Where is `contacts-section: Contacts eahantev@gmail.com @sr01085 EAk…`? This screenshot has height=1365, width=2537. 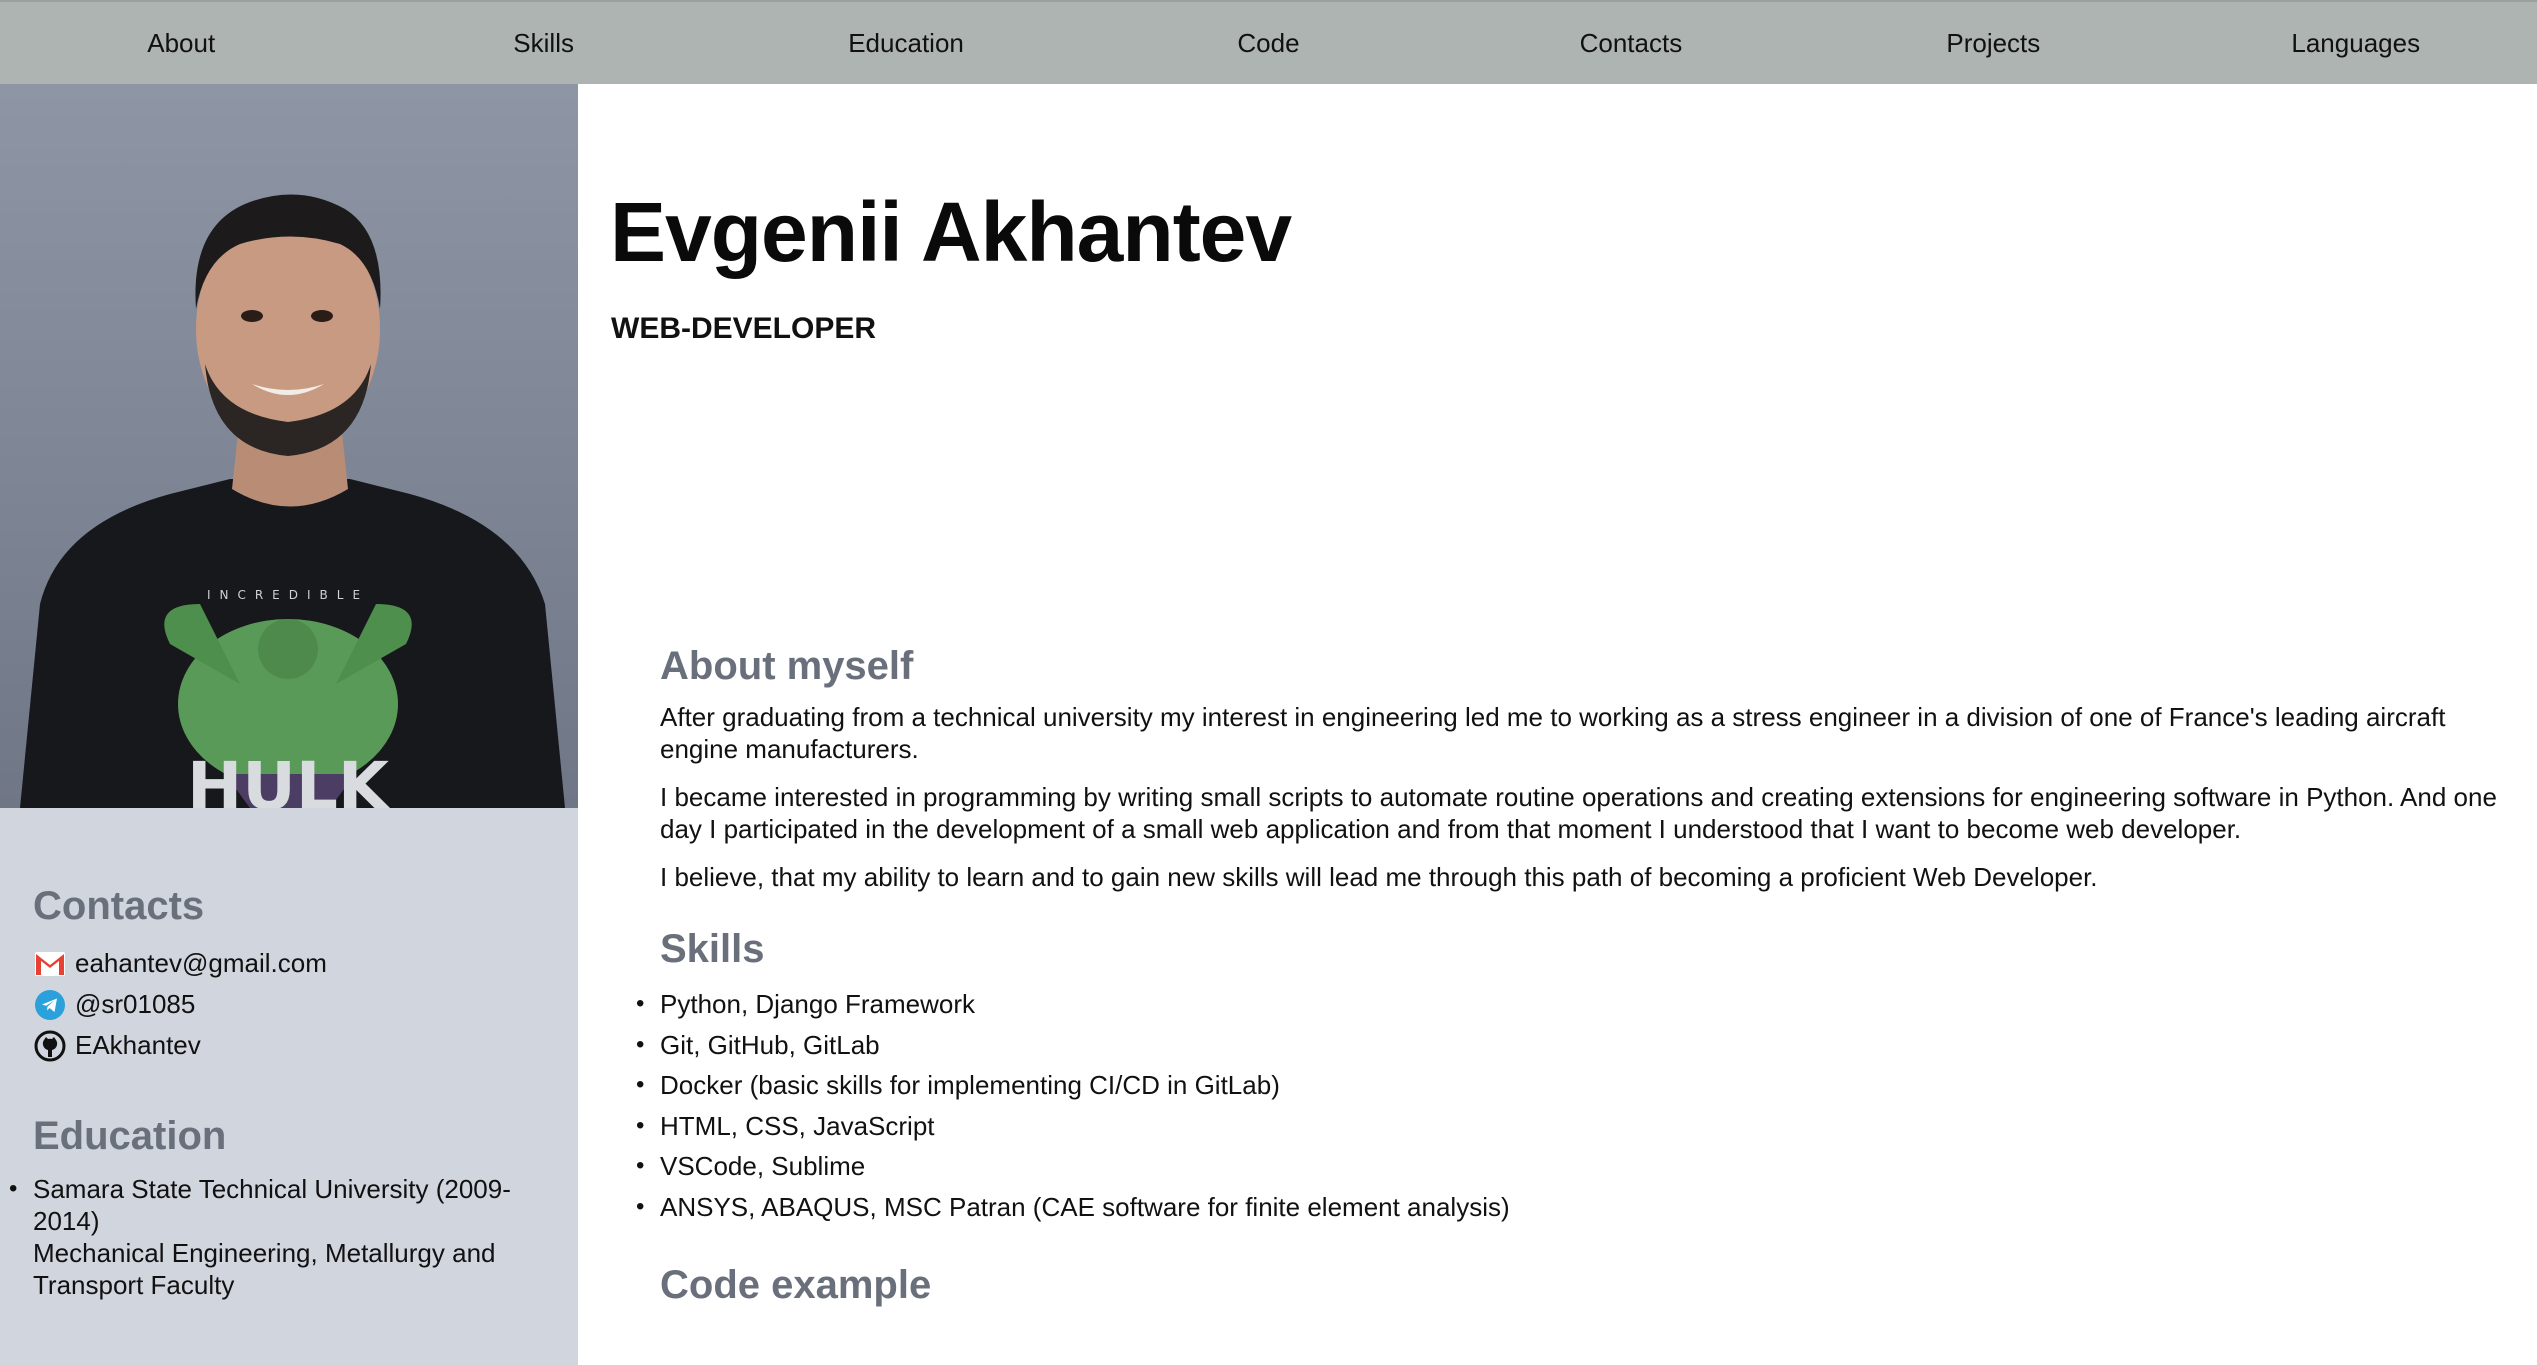 contacts-section: Contacts eahantev@gmail.com @sr01085 EAk… is located at coordinates (293, 975).